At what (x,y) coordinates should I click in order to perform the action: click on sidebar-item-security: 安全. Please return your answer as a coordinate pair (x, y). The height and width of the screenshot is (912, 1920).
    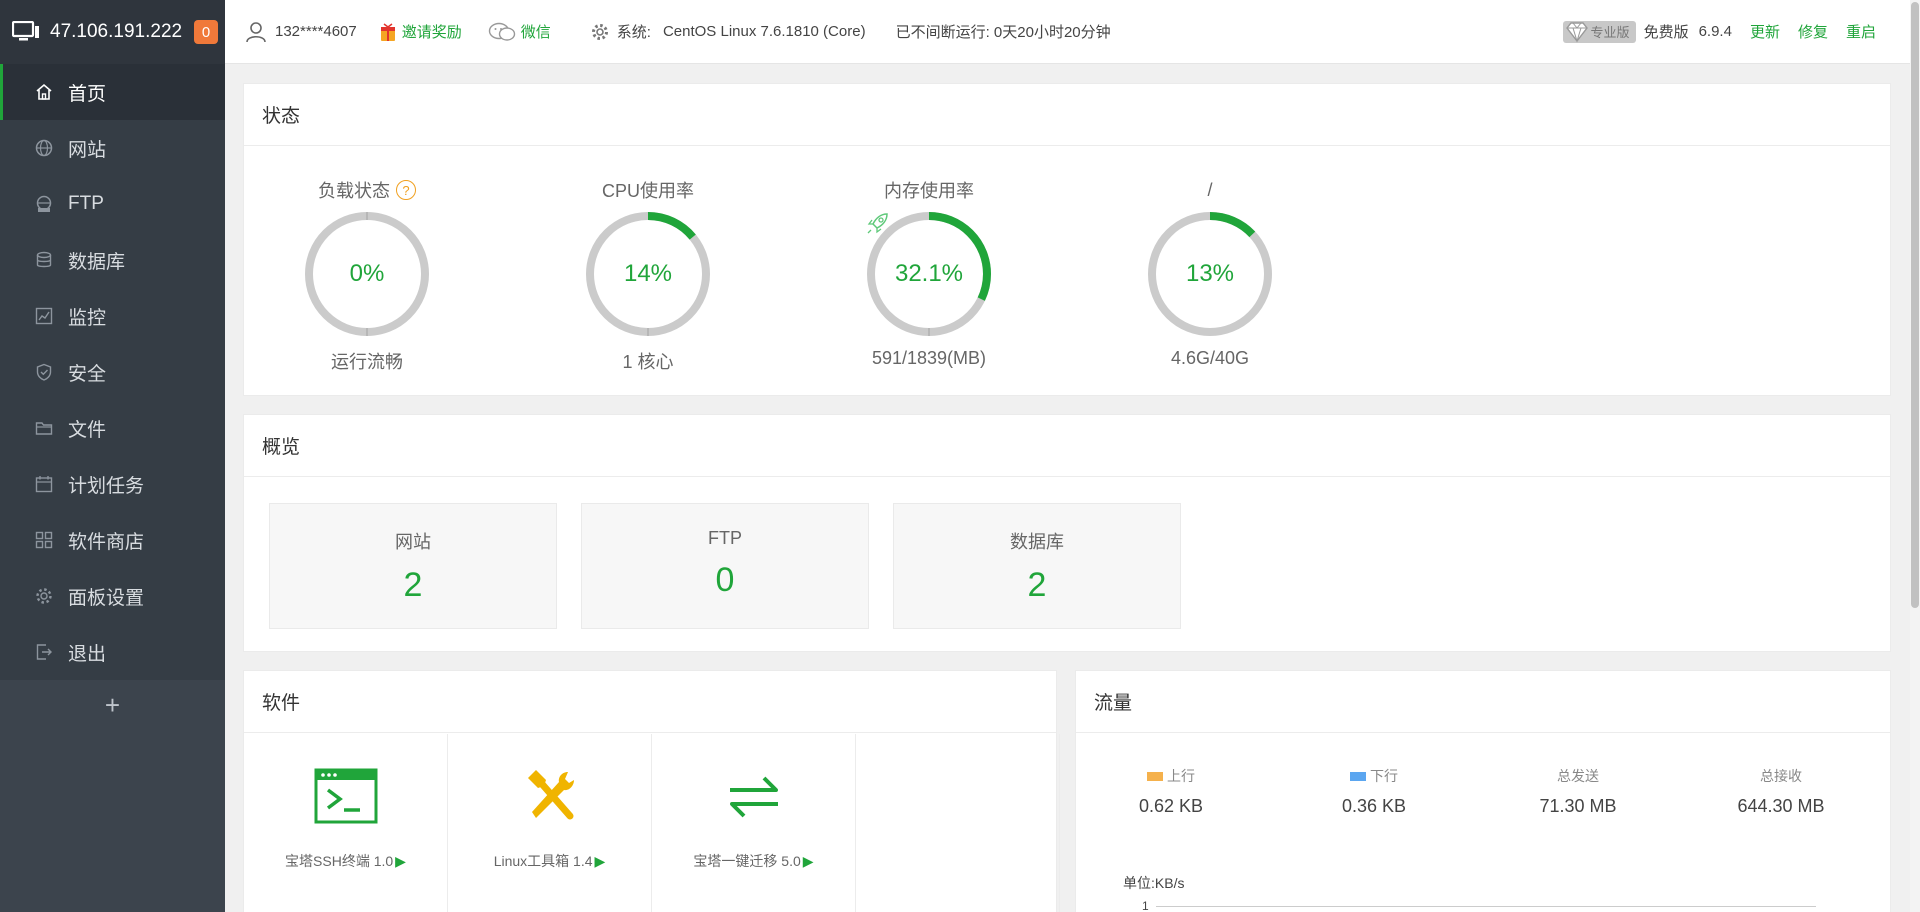
    Looking at the image, I should click on (112, 372).